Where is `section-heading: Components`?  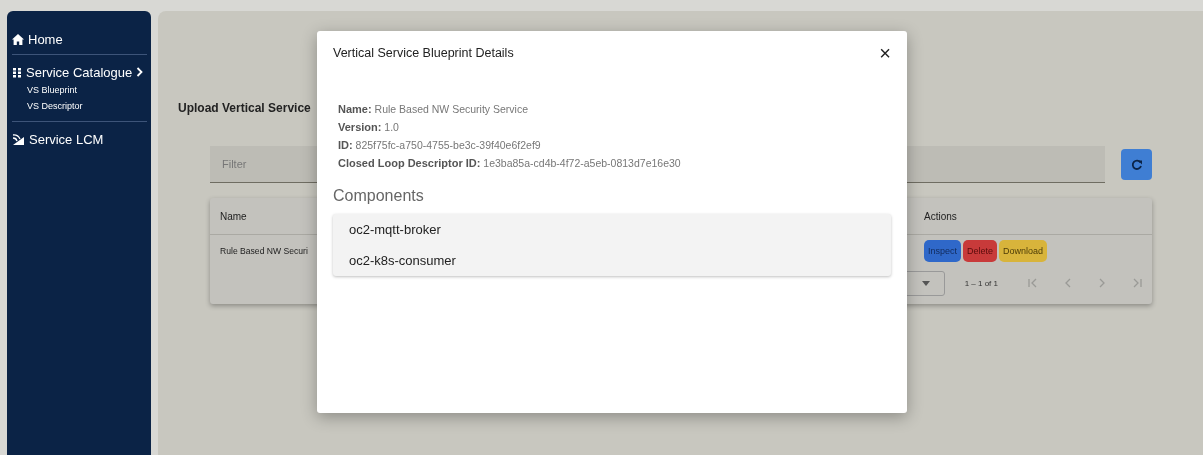
section-heading: Components is located at coordinates (379, 196).